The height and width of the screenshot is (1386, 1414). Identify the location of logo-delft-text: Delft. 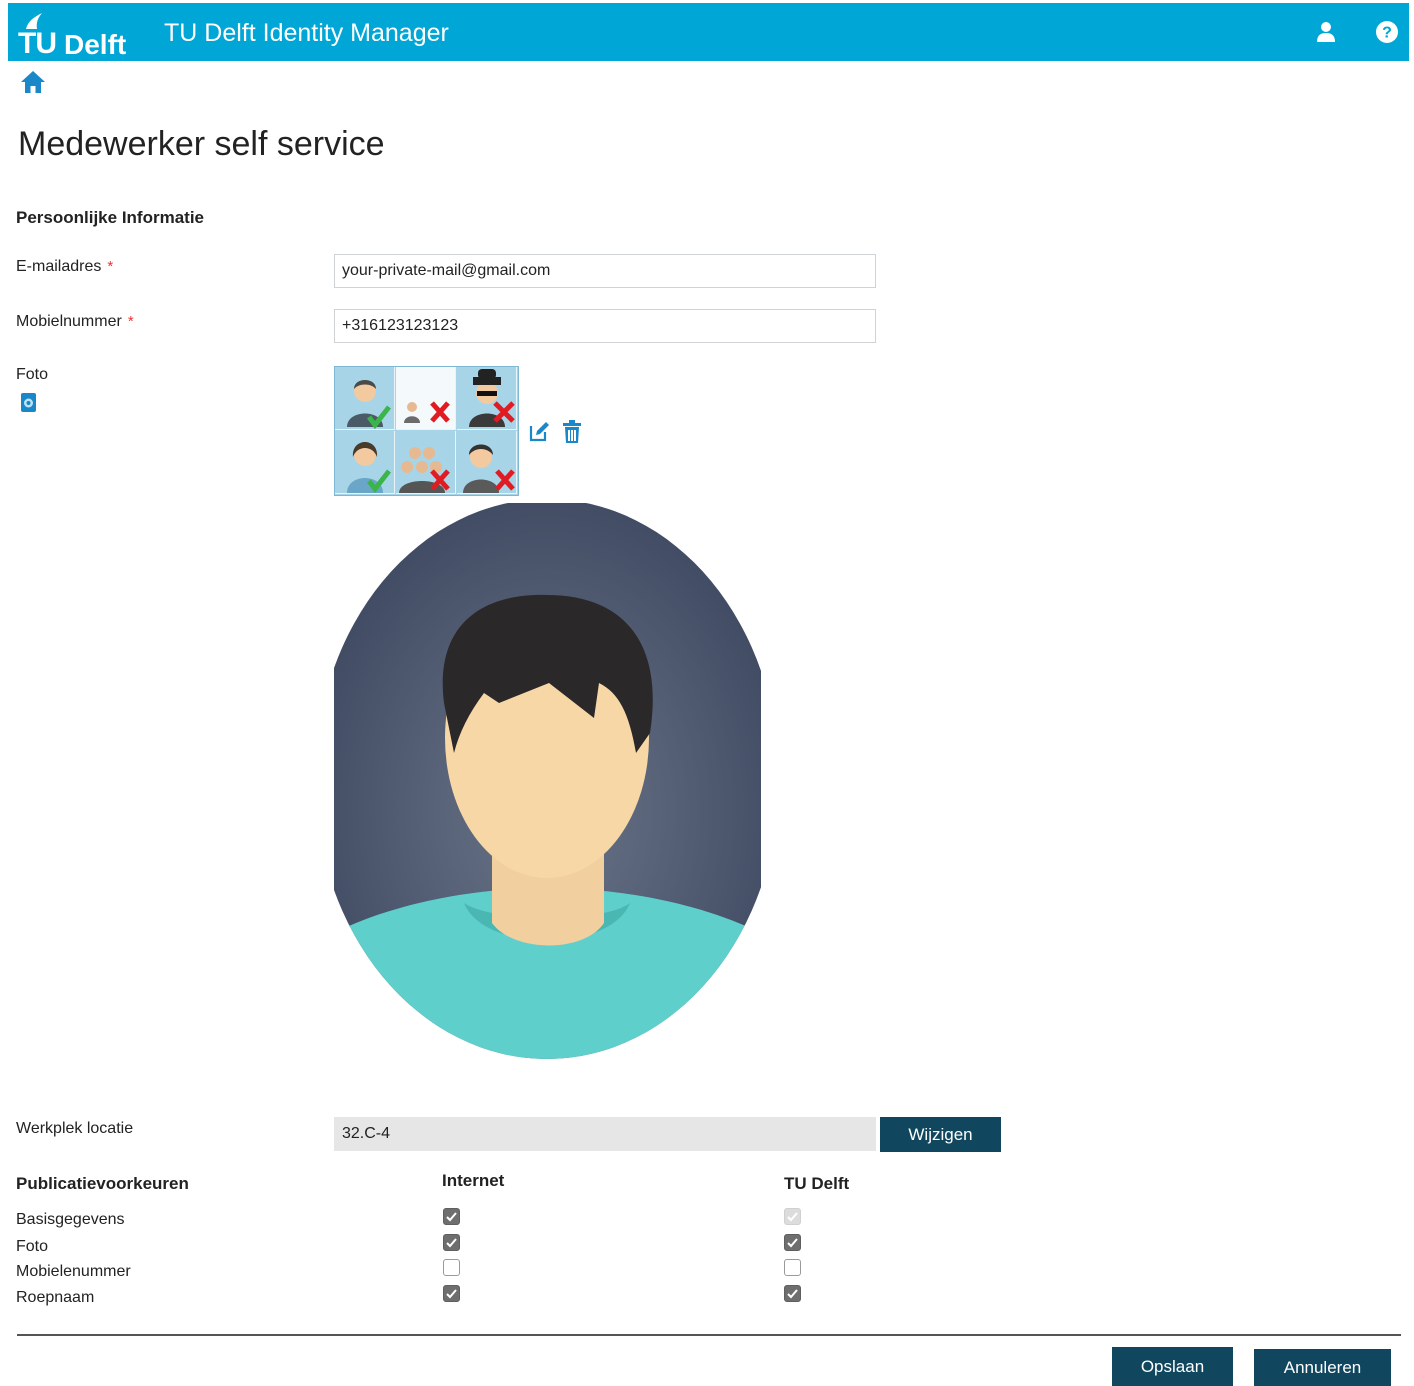
(95, 44).